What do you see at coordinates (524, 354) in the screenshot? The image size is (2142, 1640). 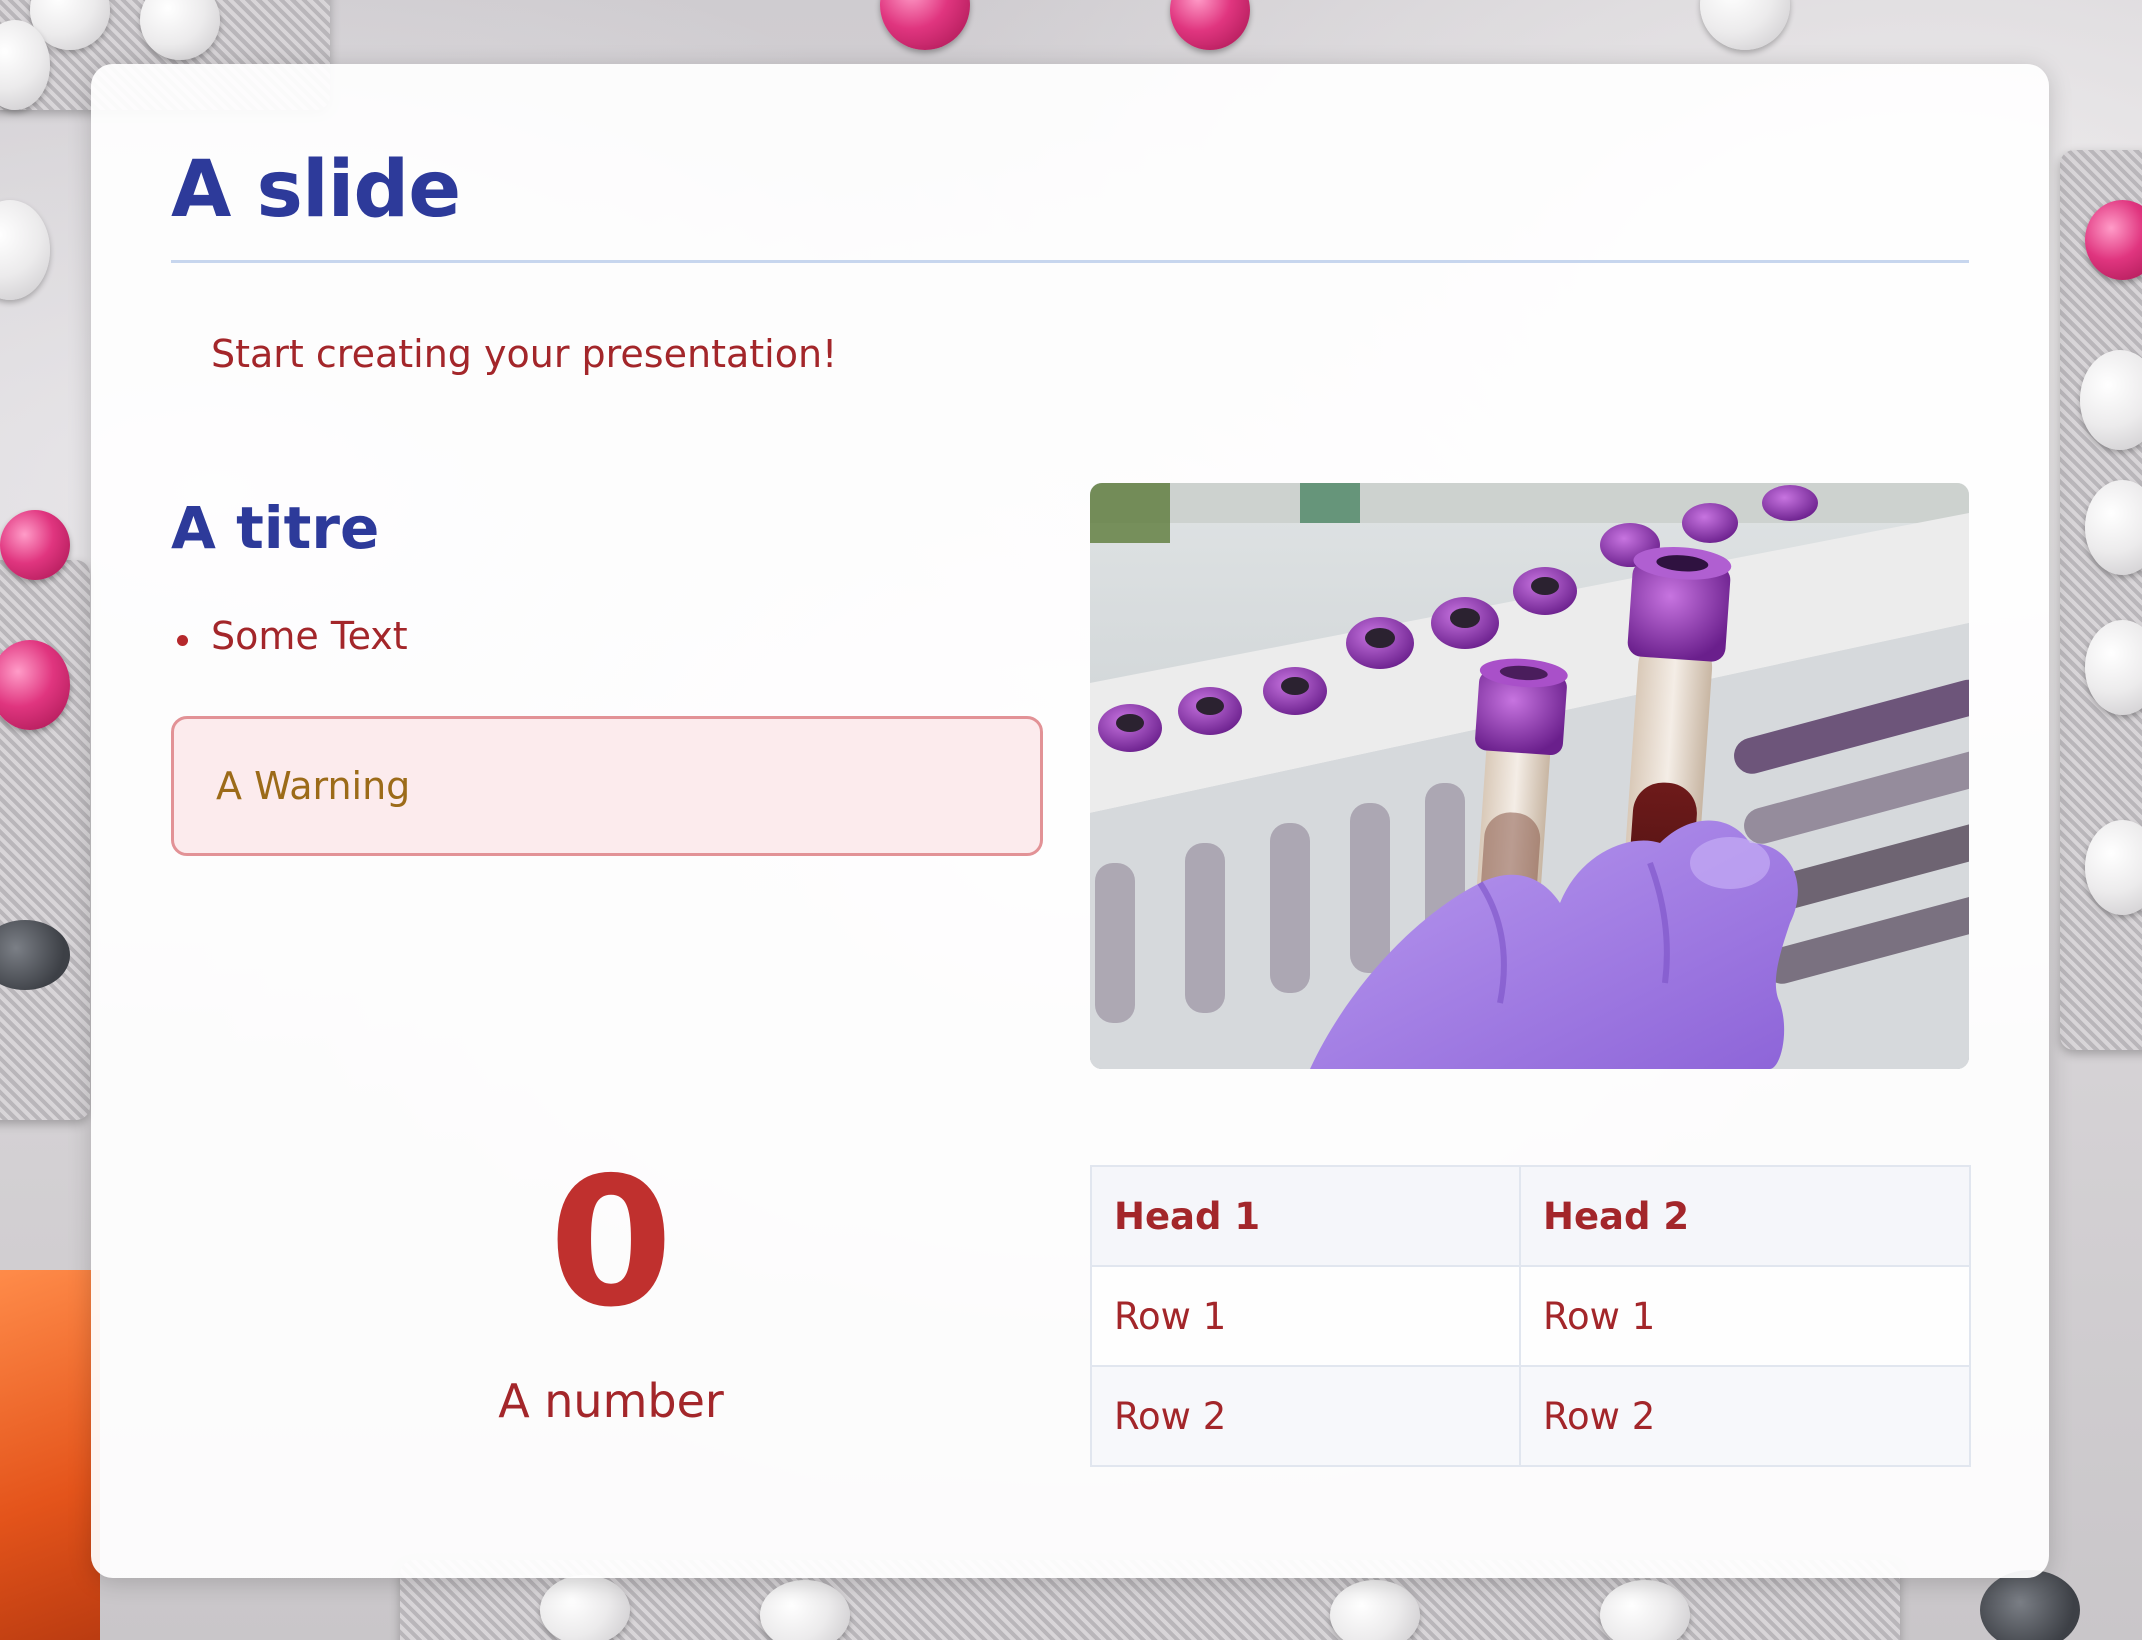 I see `intro-text: Start creating your presentation!` at bounding box center [524, 354].